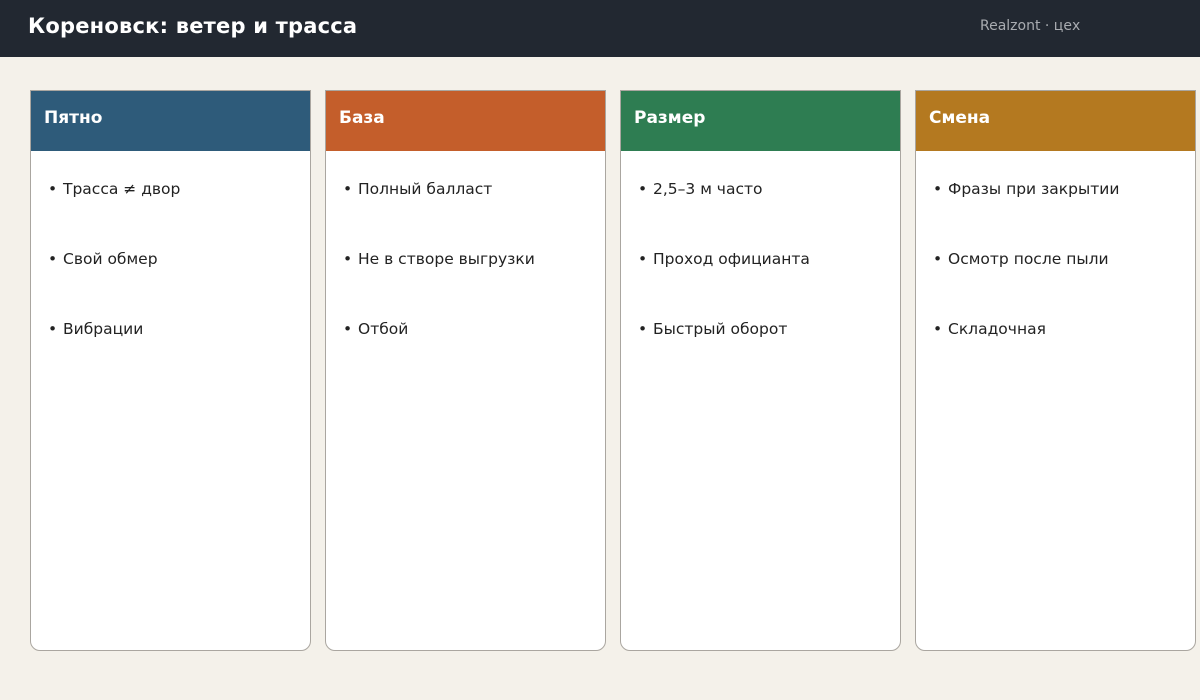 This screenshot has width=1200, height=700. I want to click on column-title: Пятно, so click(73, 118).